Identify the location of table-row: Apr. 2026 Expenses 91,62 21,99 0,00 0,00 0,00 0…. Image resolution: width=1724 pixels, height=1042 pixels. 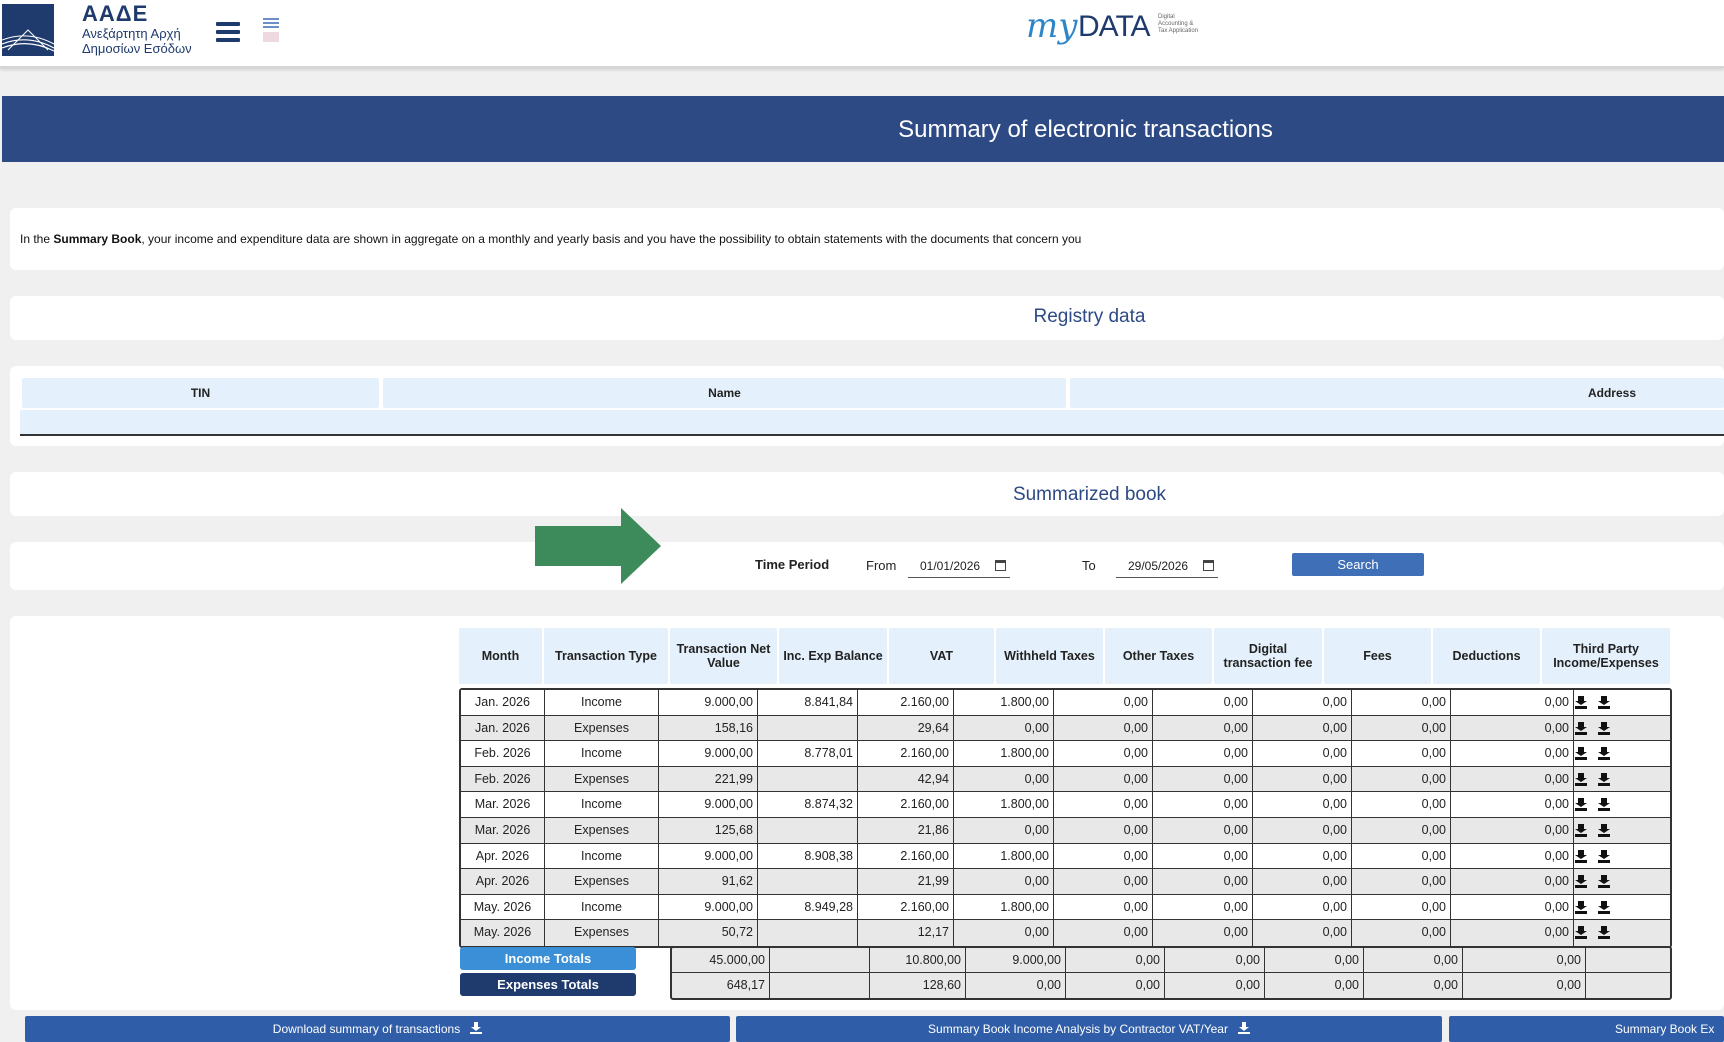
(1065, 882).